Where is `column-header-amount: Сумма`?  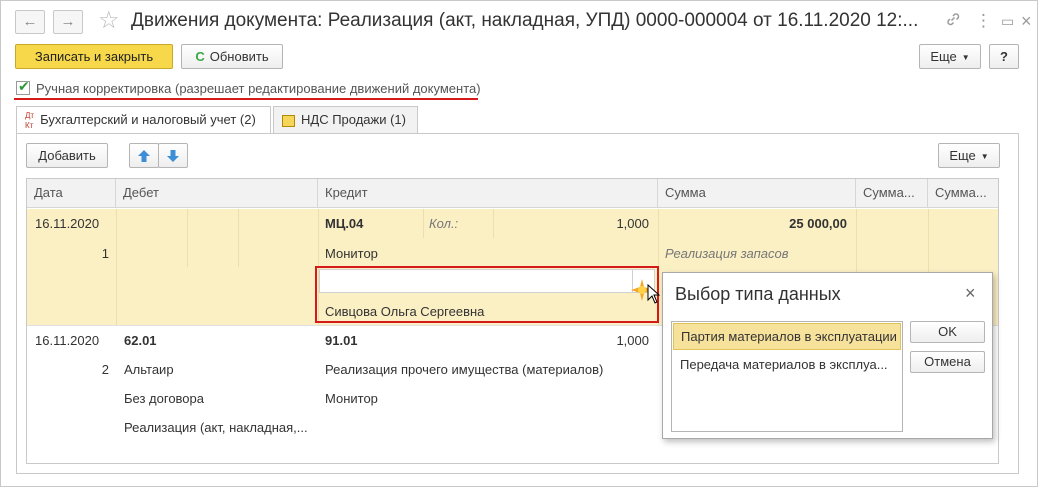 column-header-amount: Сумма is located at coordinates (757, 193).